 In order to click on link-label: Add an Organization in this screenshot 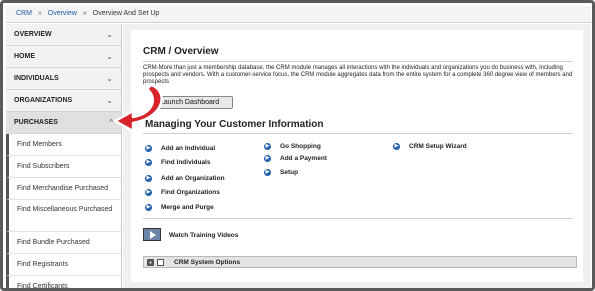, I will do `click(193, 178)`.